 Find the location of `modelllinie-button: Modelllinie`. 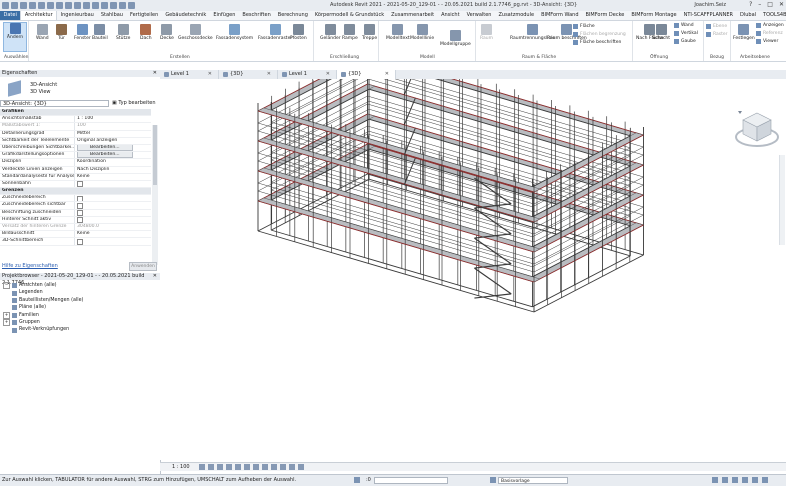

modelllinie-button: Modelllinie is located at coordinates (422, 32).